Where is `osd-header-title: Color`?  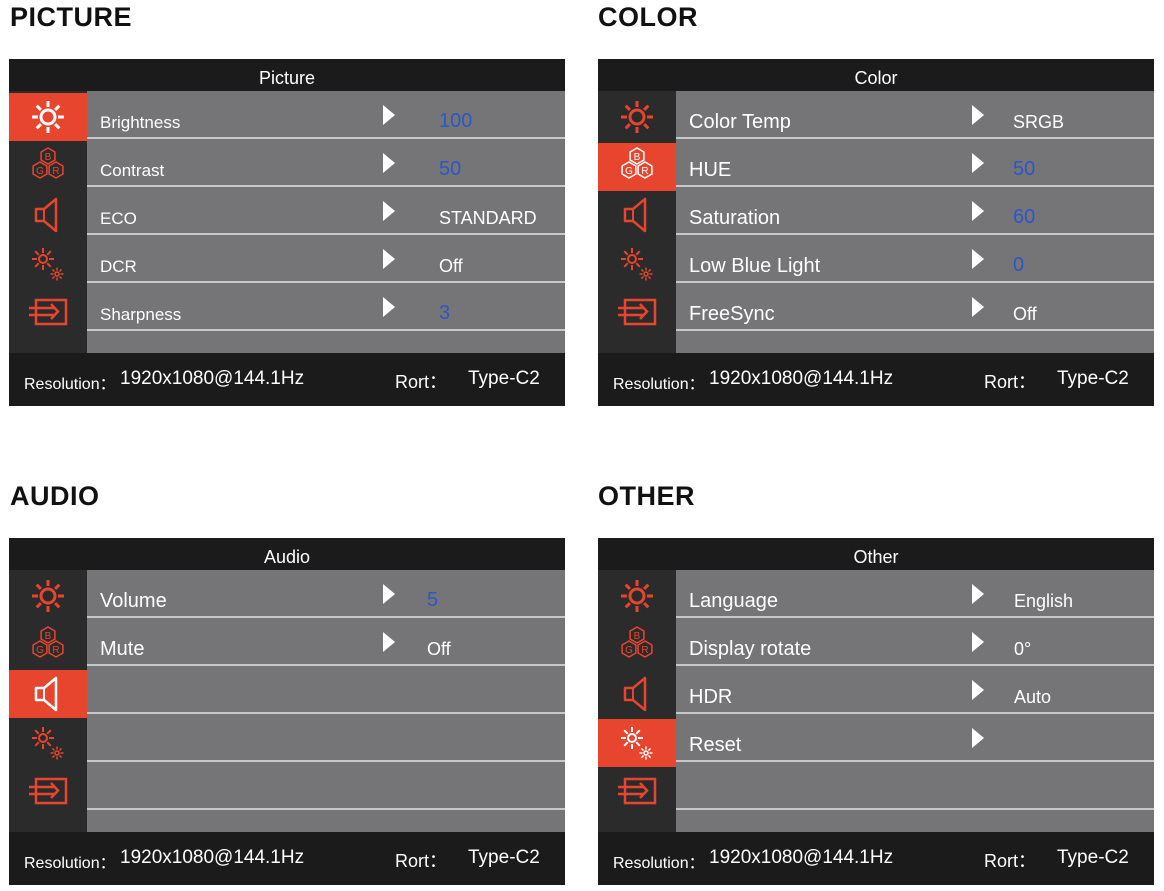
osd-header-title: Color is located at coordinates (876, 75).